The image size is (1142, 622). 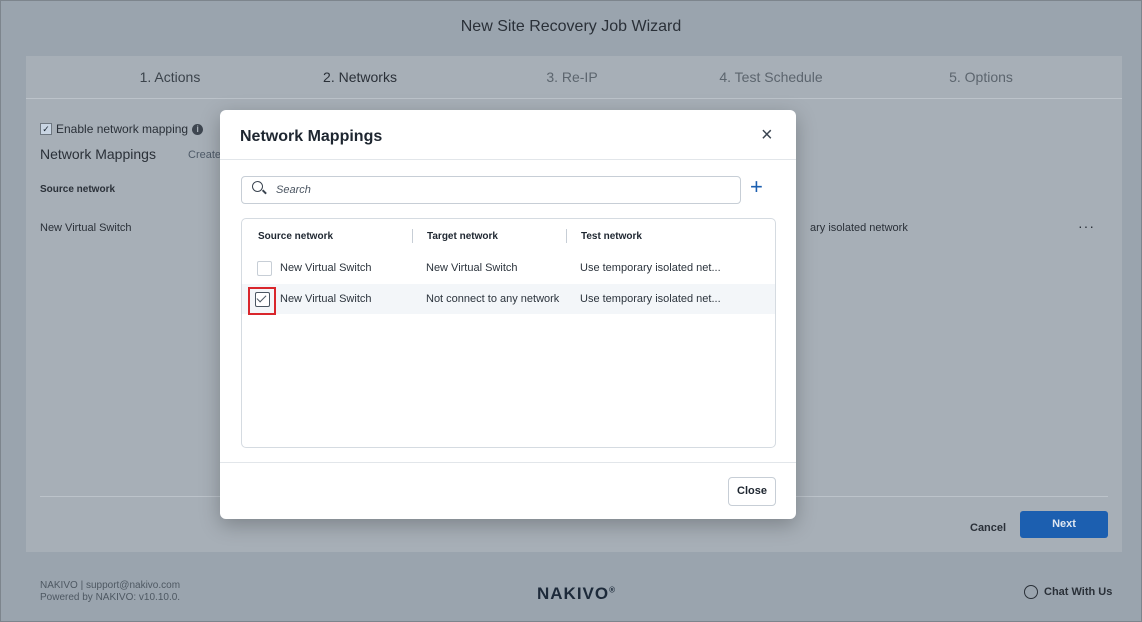 I want to click on close-button: Close, so click(x=752, y=491).